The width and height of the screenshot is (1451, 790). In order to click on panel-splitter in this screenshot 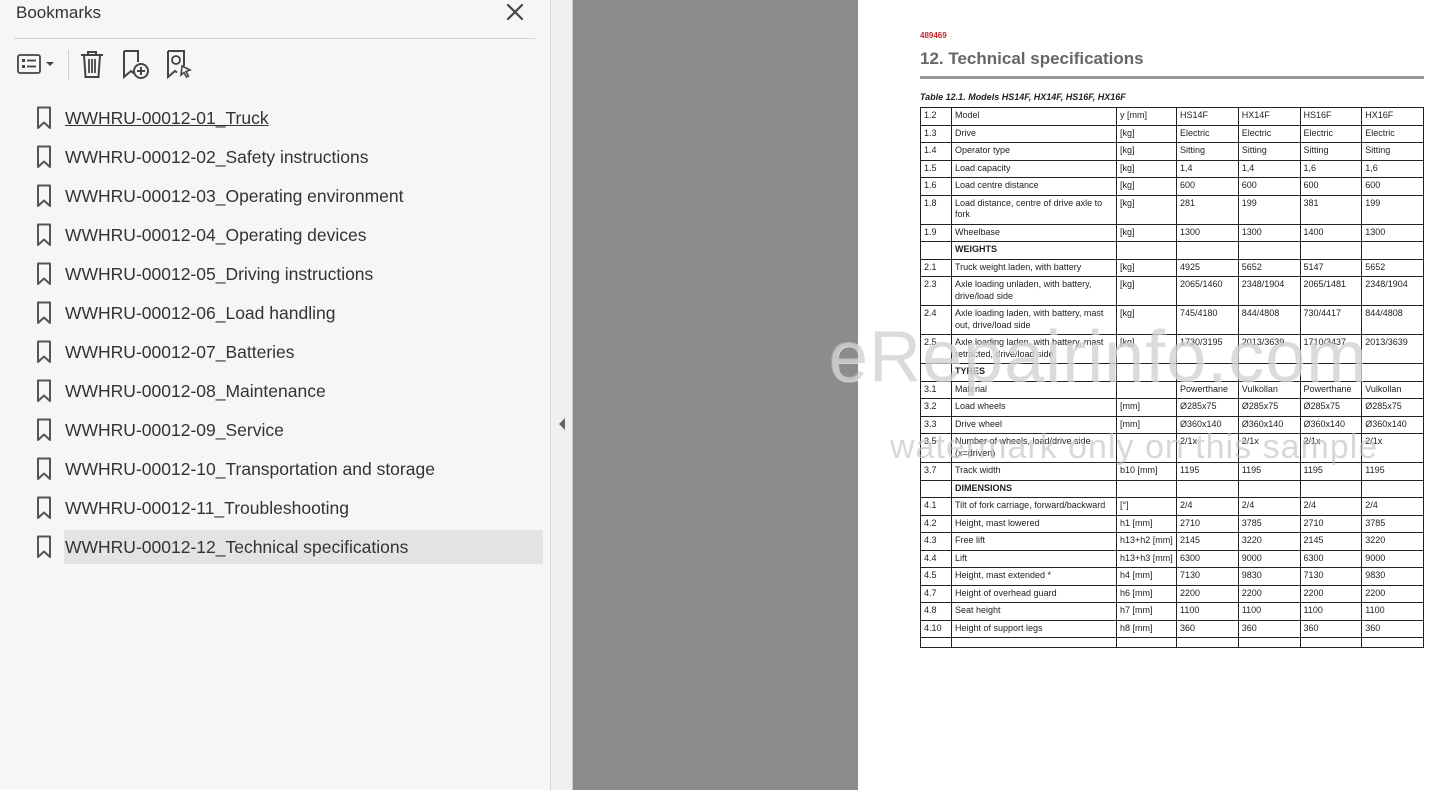, I will do `click(562, 395)`.